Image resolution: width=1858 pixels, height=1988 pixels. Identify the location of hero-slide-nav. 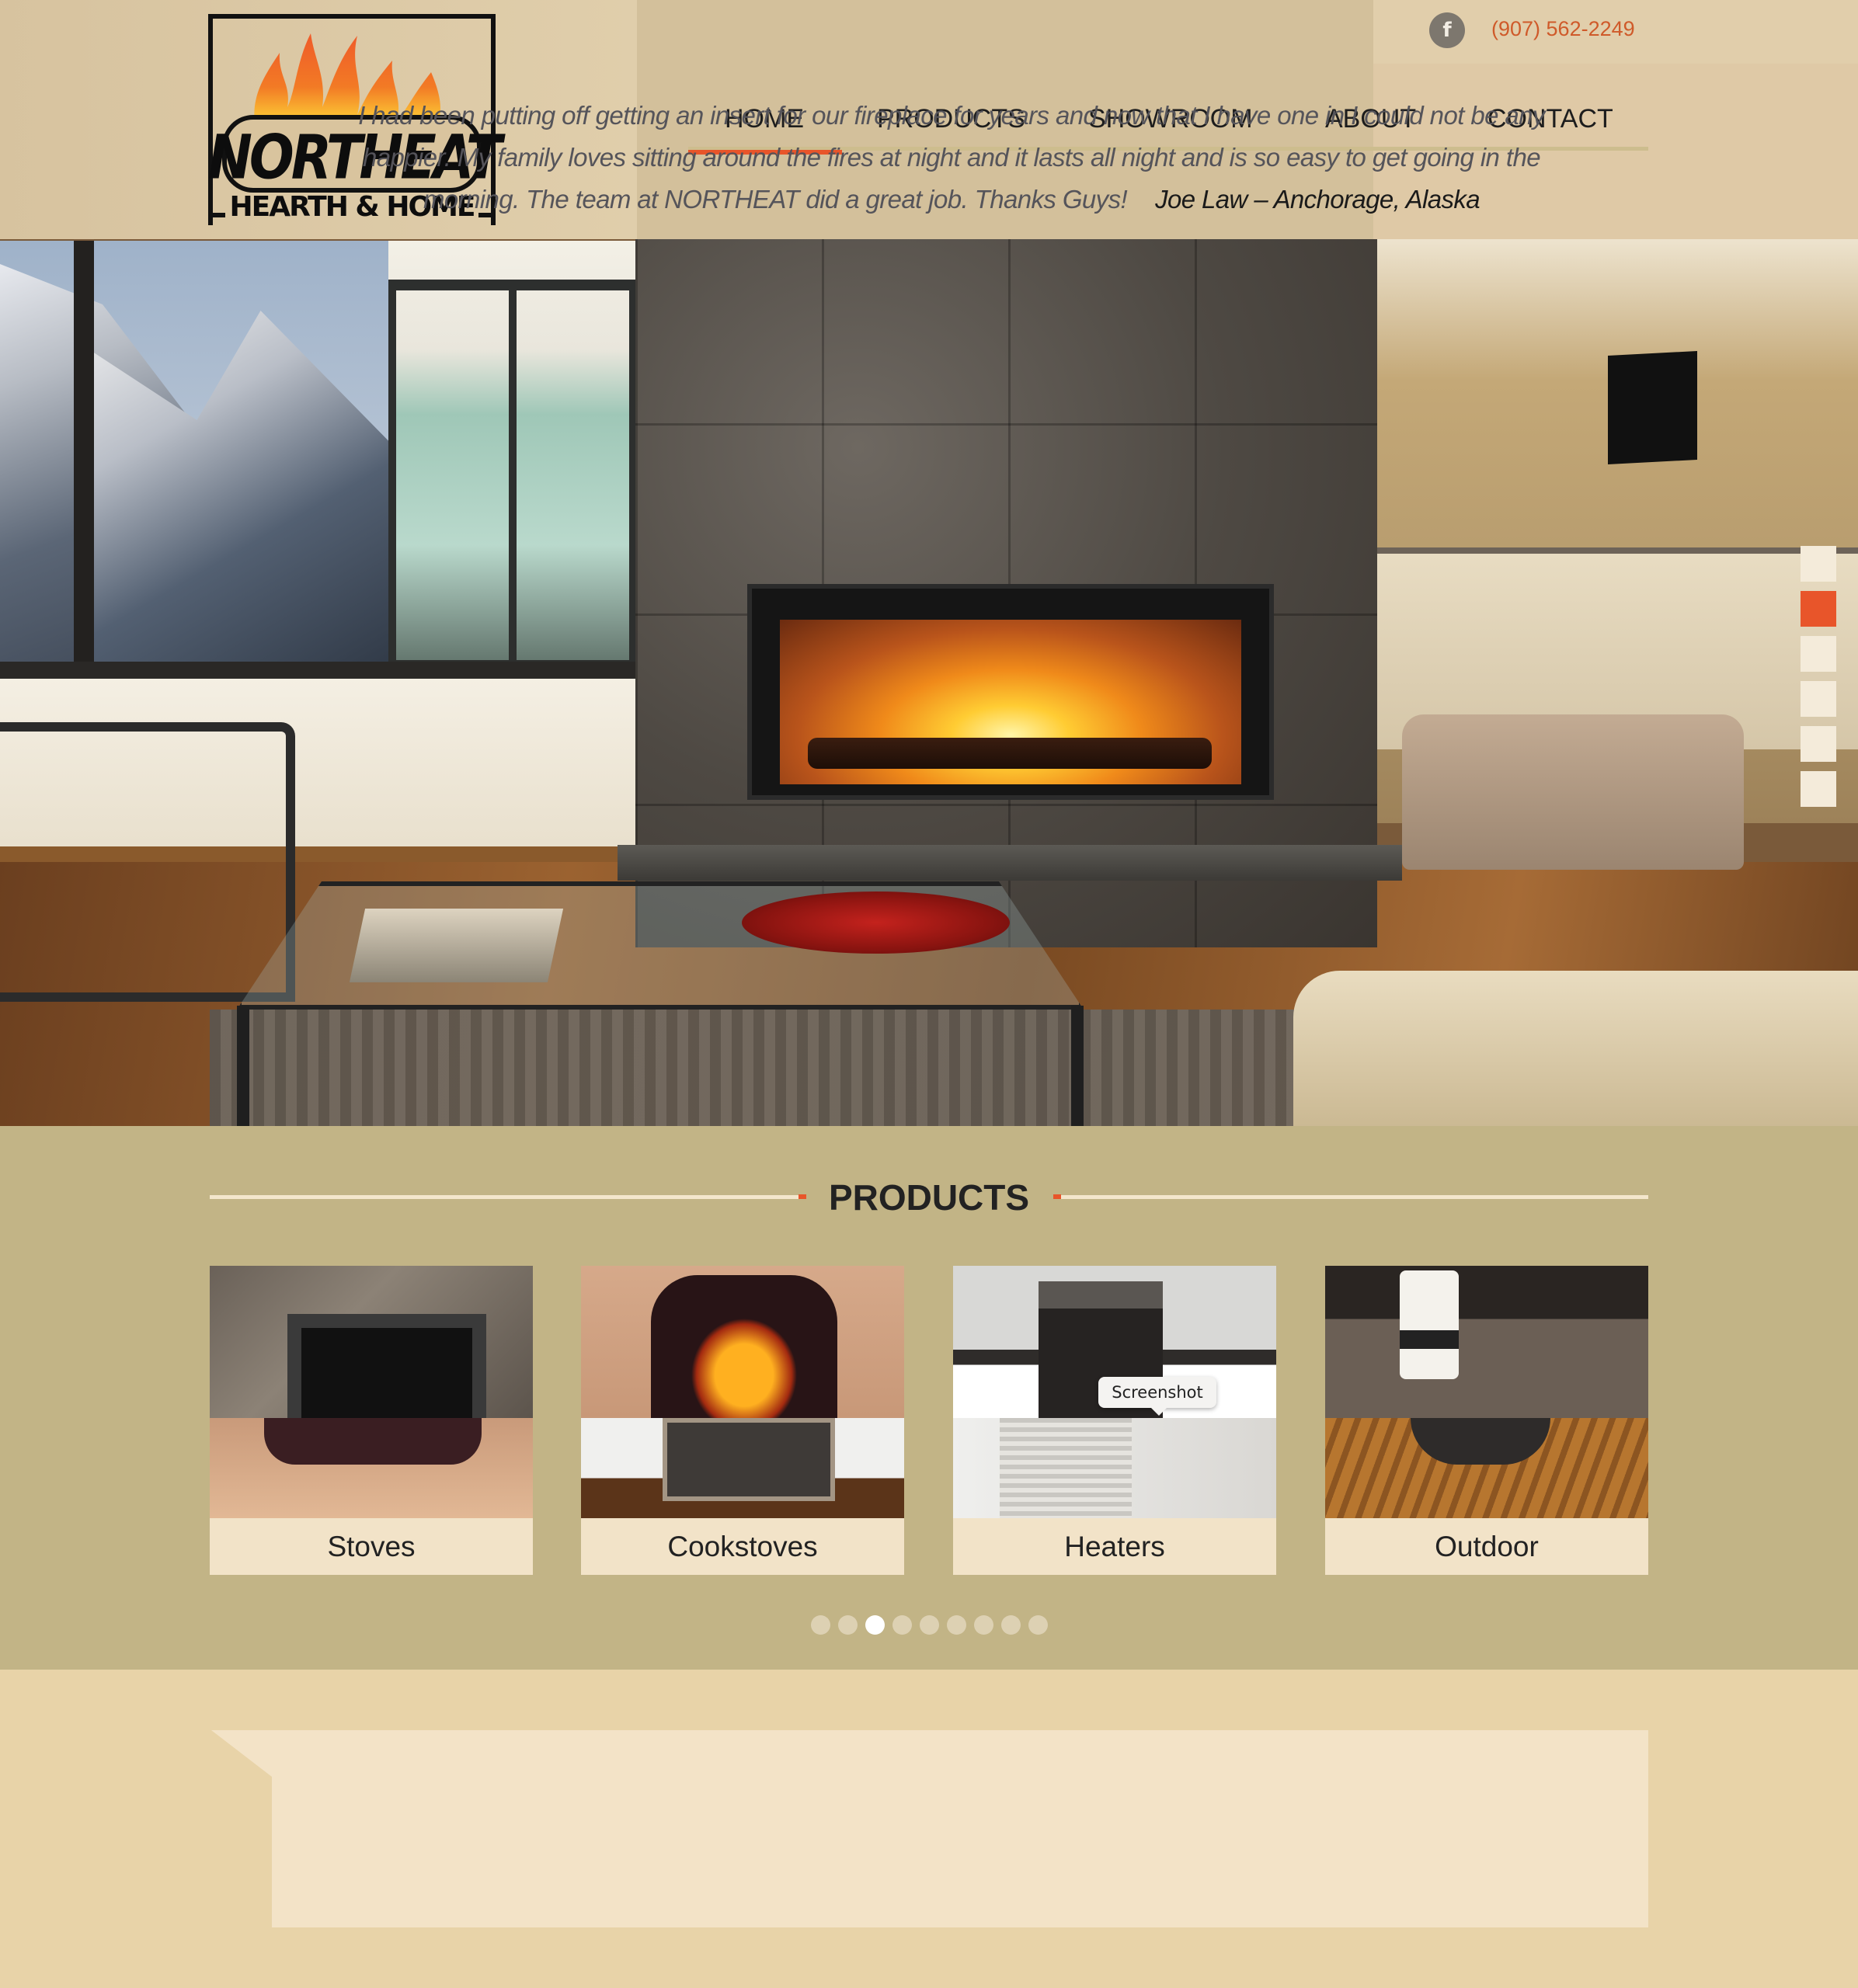
(1818, 681).